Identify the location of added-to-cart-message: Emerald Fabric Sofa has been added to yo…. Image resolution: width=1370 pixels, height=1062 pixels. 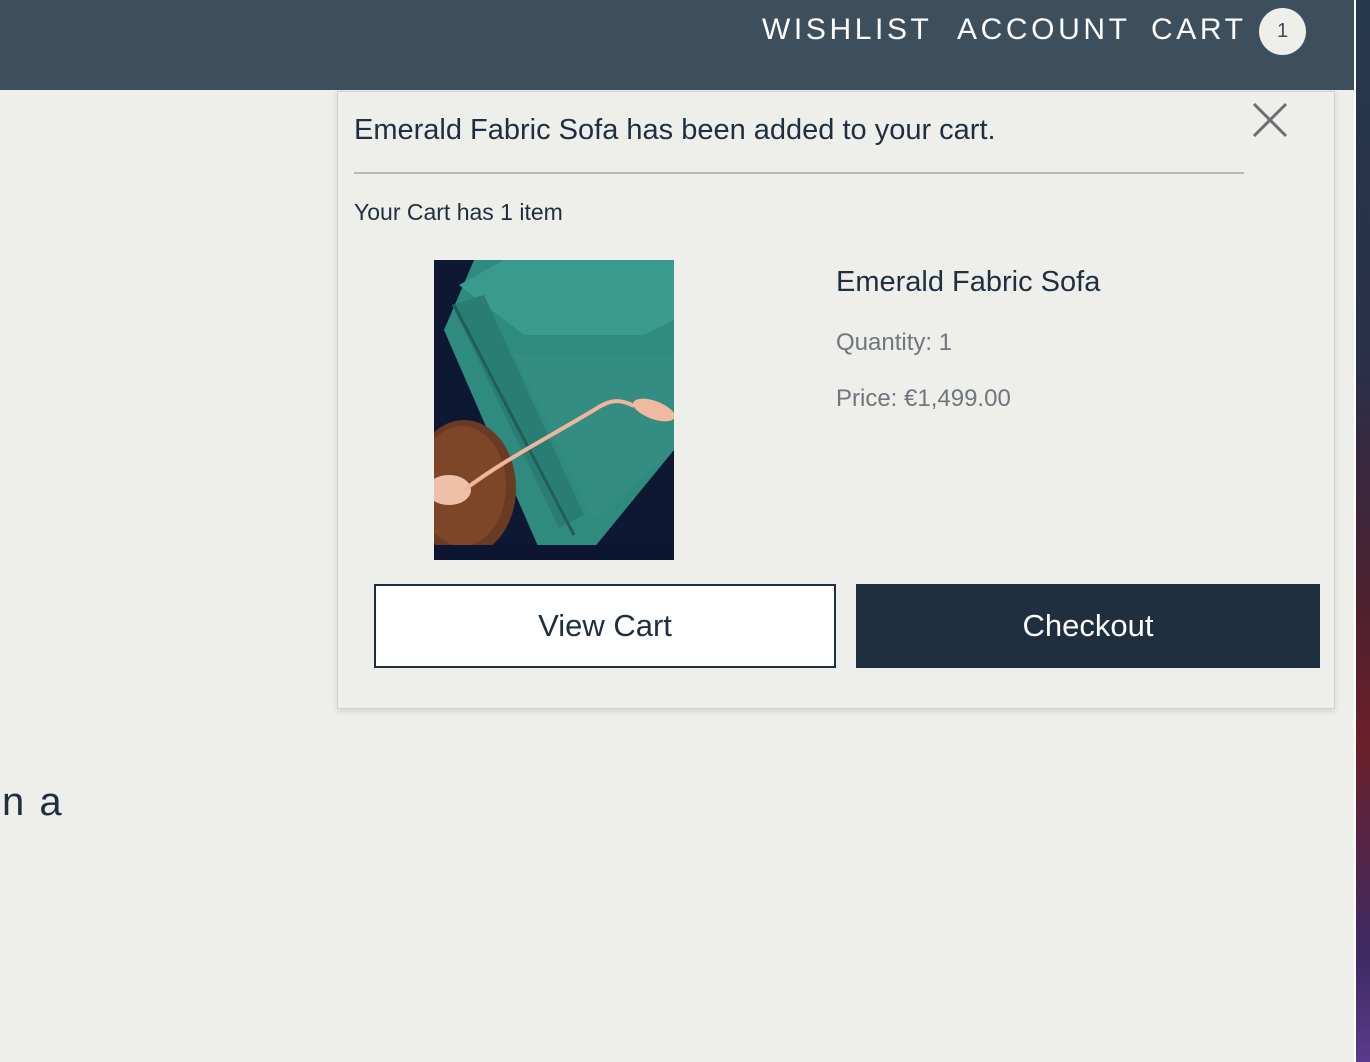
(675, 130).